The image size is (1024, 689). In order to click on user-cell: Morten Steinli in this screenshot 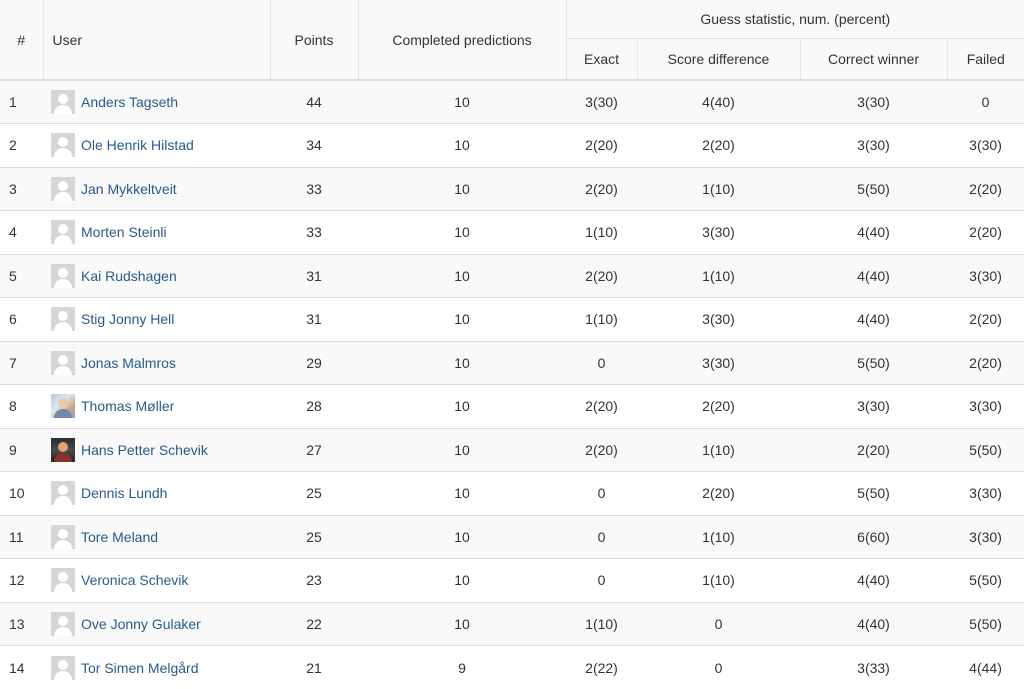, I will do `click(156, 233)`.